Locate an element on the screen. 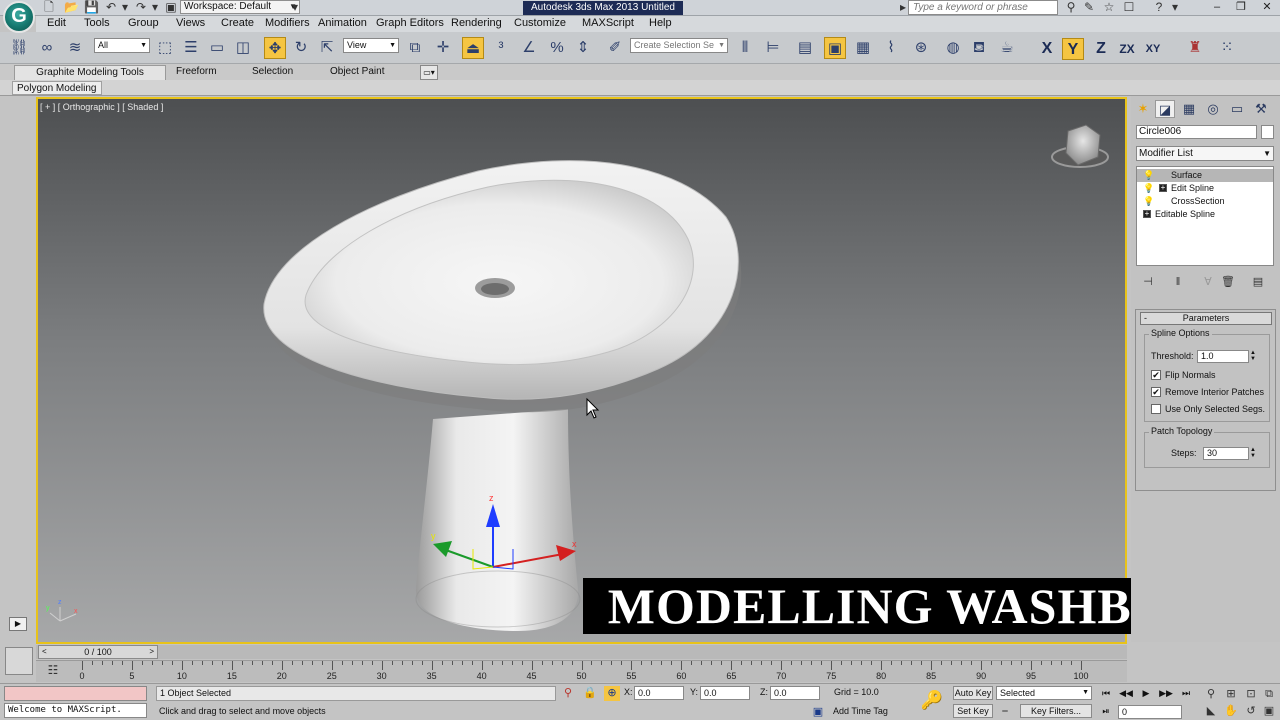 The image size is (1280, 720). isolate-selection-icon: ⚲ is located at coordinates (568, 693).